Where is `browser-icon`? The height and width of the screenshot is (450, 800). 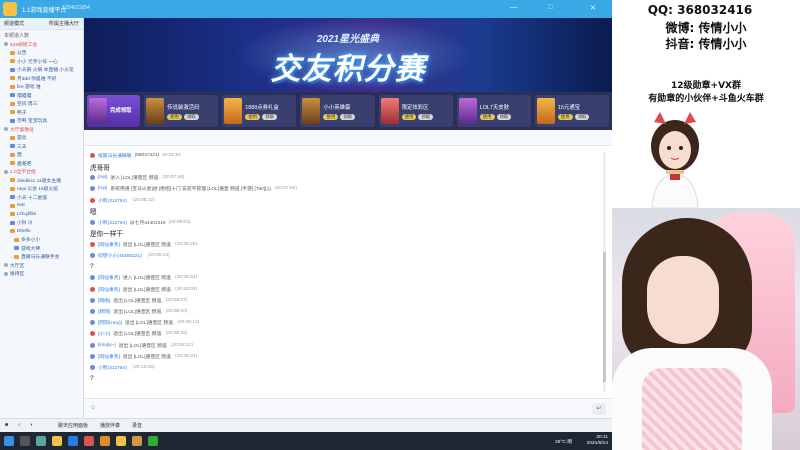
browser-icon is located at coordinates (73, 441).